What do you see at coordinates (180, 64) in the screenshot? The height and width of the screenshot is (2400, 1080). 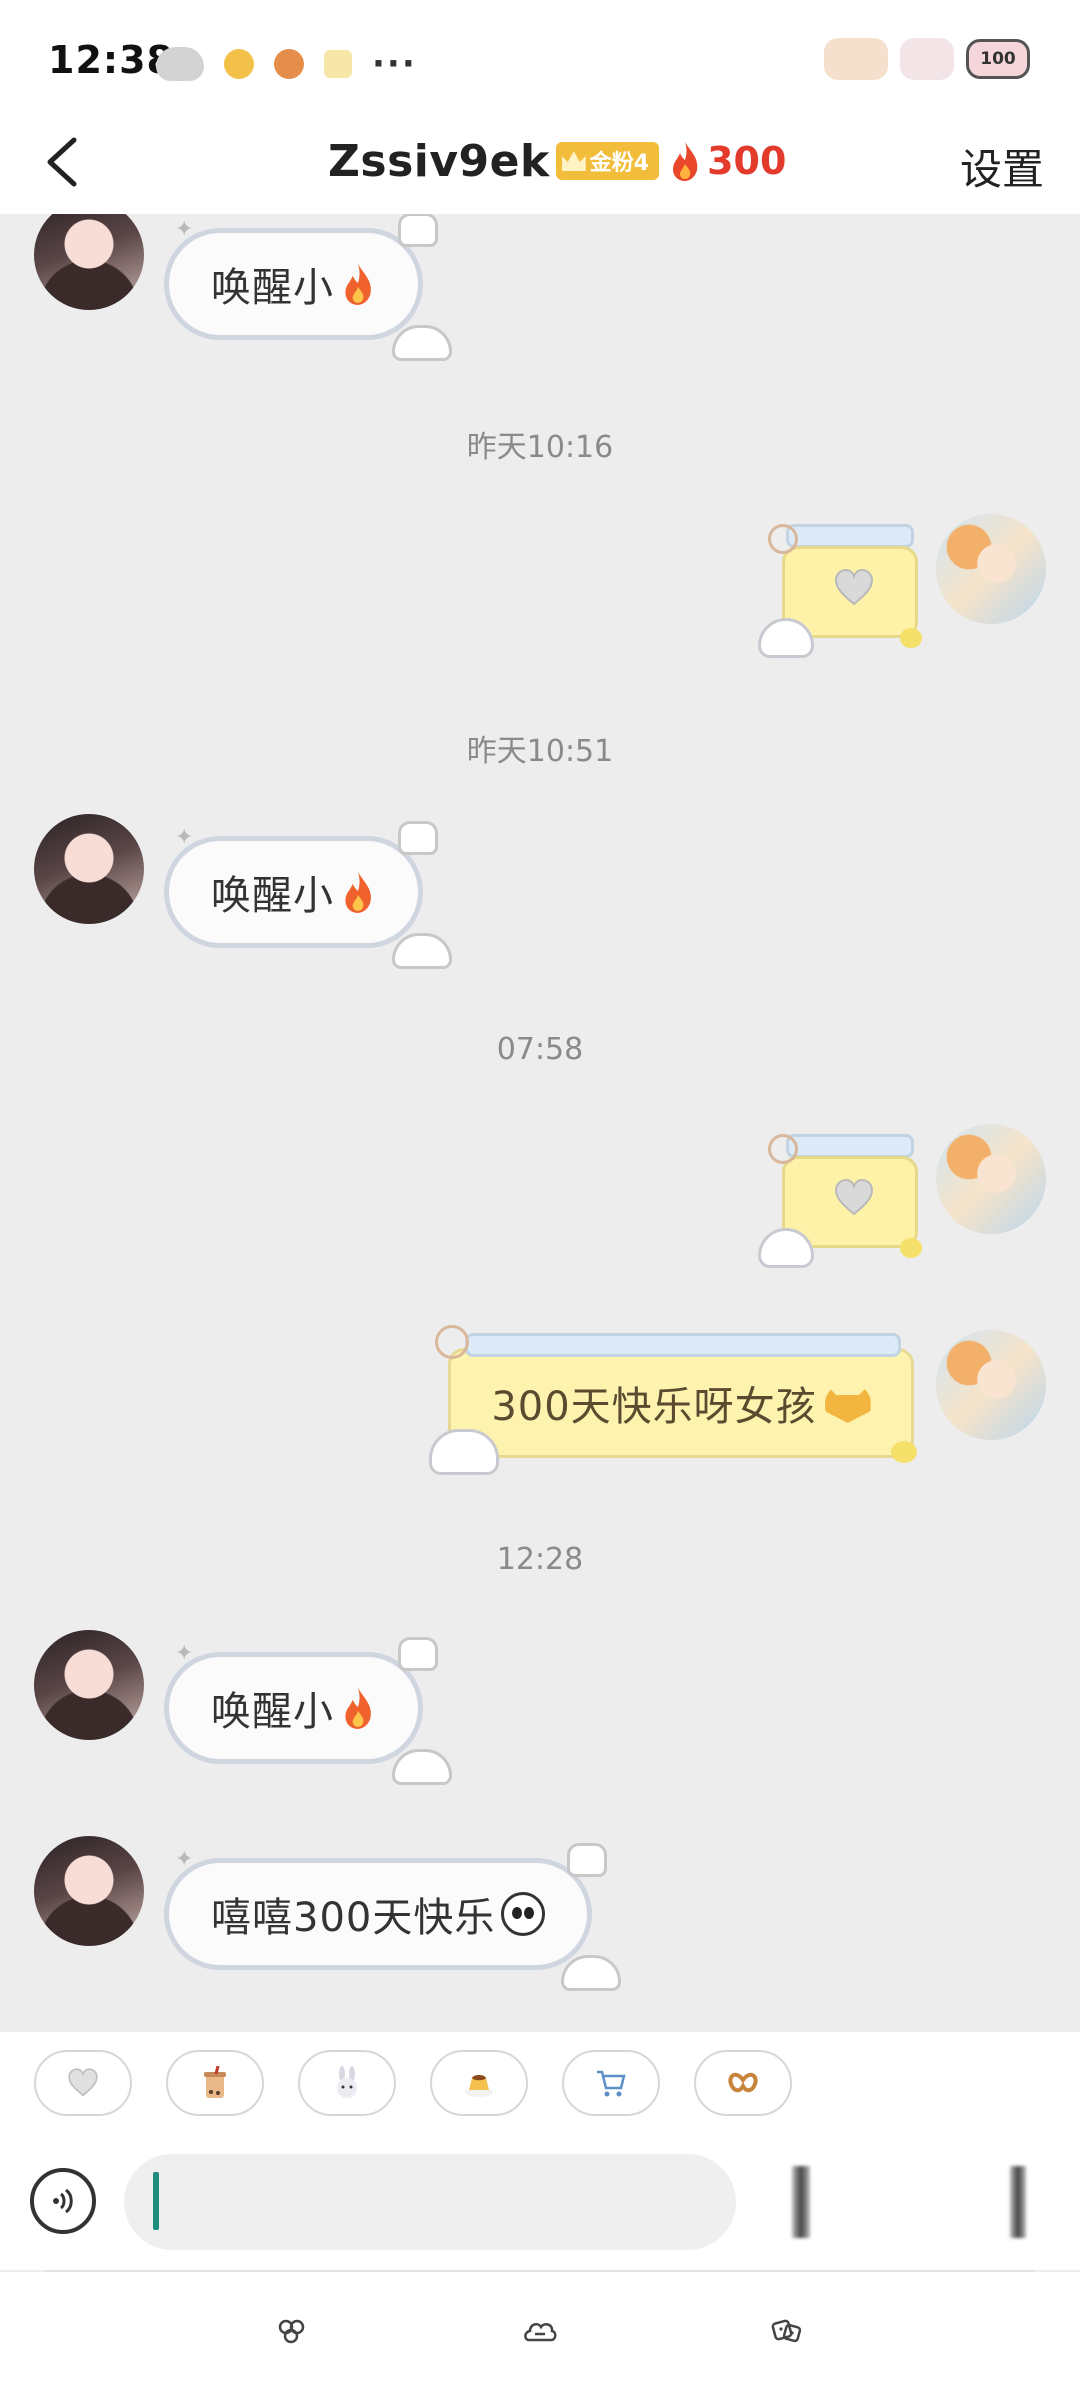 I see `mouse-sticker-icon` at bounding box center [180, 64].